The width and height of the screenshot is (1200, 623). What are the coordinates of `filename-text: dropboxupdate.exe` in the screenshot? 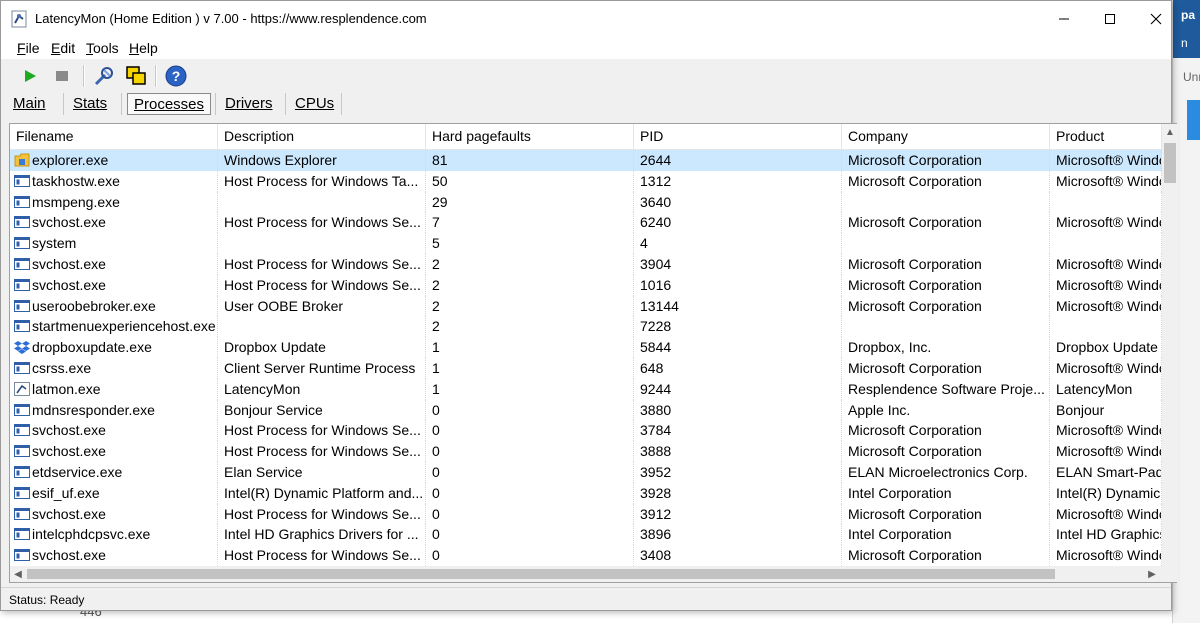 It's located at (92, 347).